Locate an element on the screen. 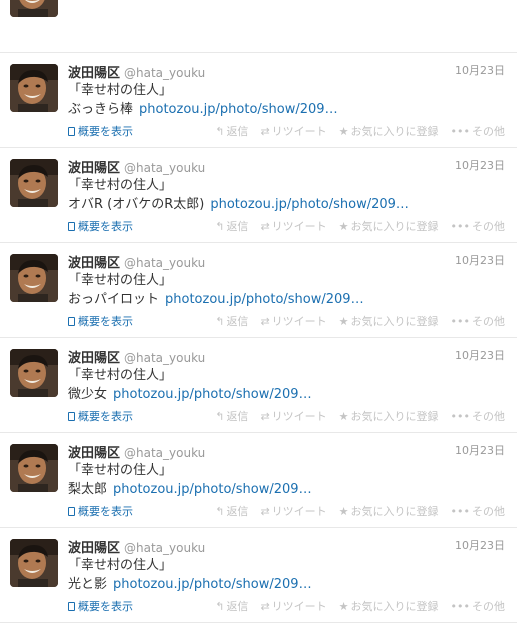 Image resolution: width=517 pixels, height=623 pixels. tweet-text: おっパイロット is located at coordinates (114, 299).